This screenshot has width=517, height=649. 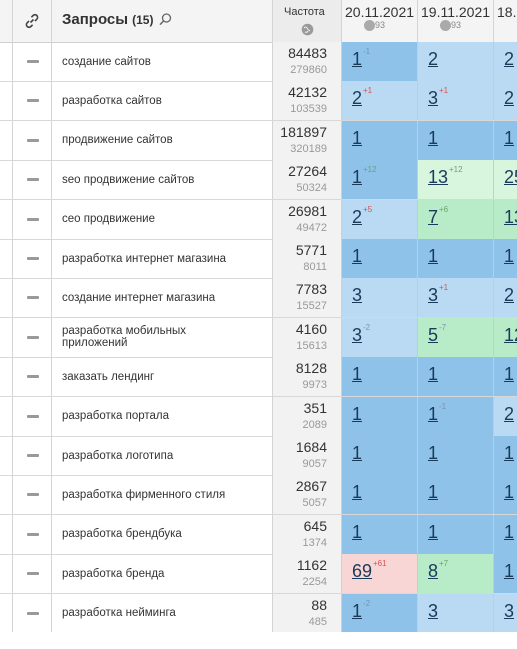 I want to click on position-cell: 12, so click(x=505, y=337).